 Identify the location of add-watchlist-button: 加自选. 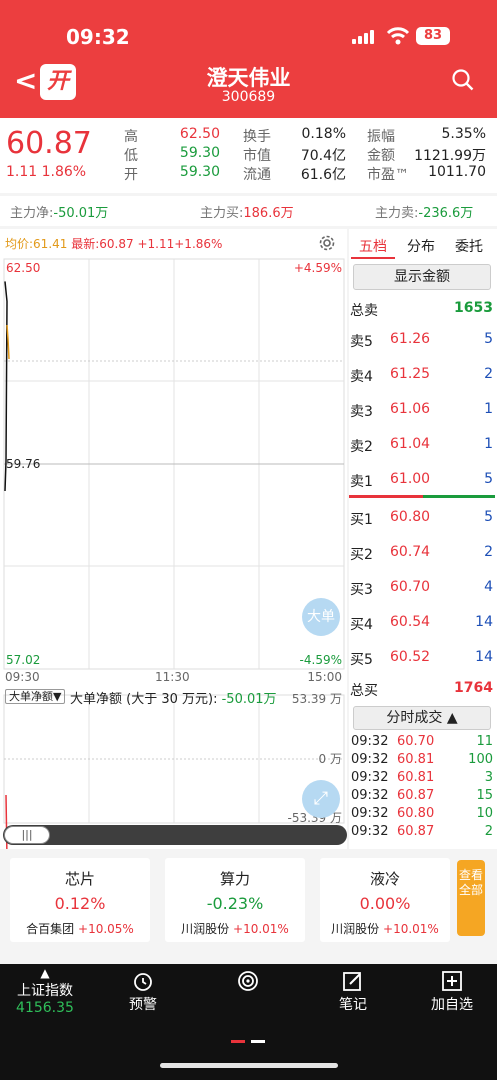
(452, 989).